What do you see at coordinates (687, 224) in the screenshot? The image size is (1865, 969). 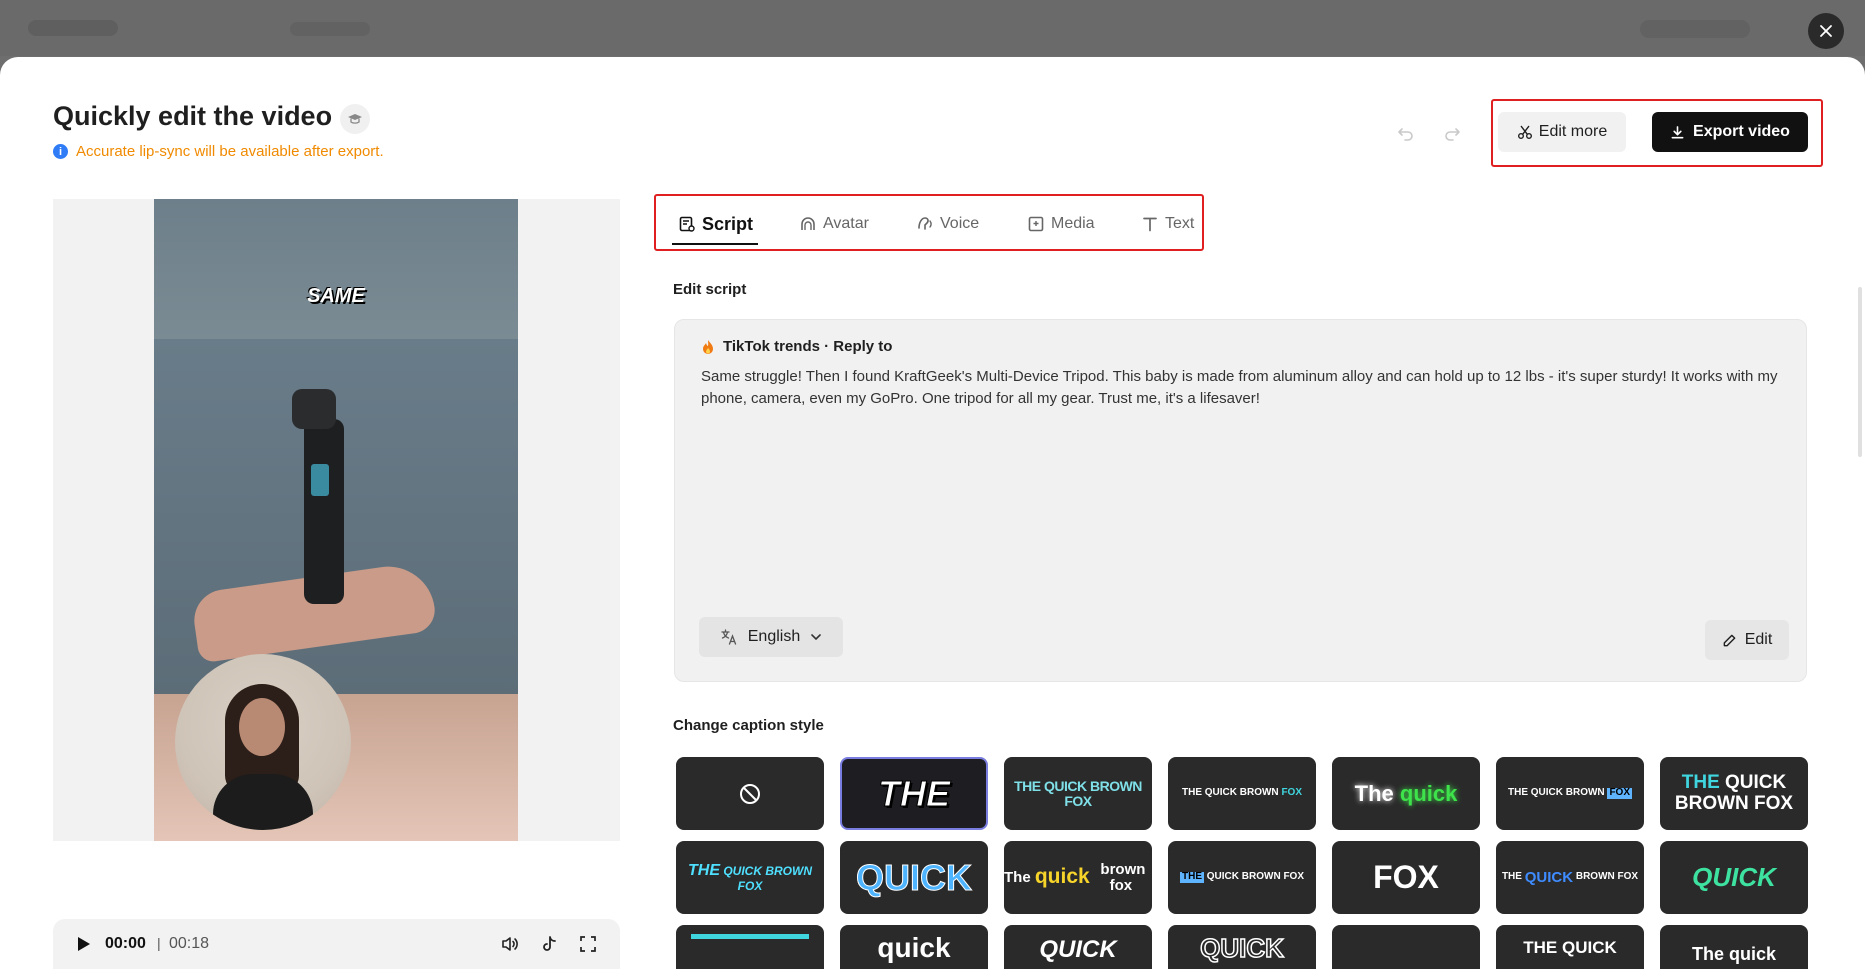 I see `script-icon` at bounding box center [687, 224].